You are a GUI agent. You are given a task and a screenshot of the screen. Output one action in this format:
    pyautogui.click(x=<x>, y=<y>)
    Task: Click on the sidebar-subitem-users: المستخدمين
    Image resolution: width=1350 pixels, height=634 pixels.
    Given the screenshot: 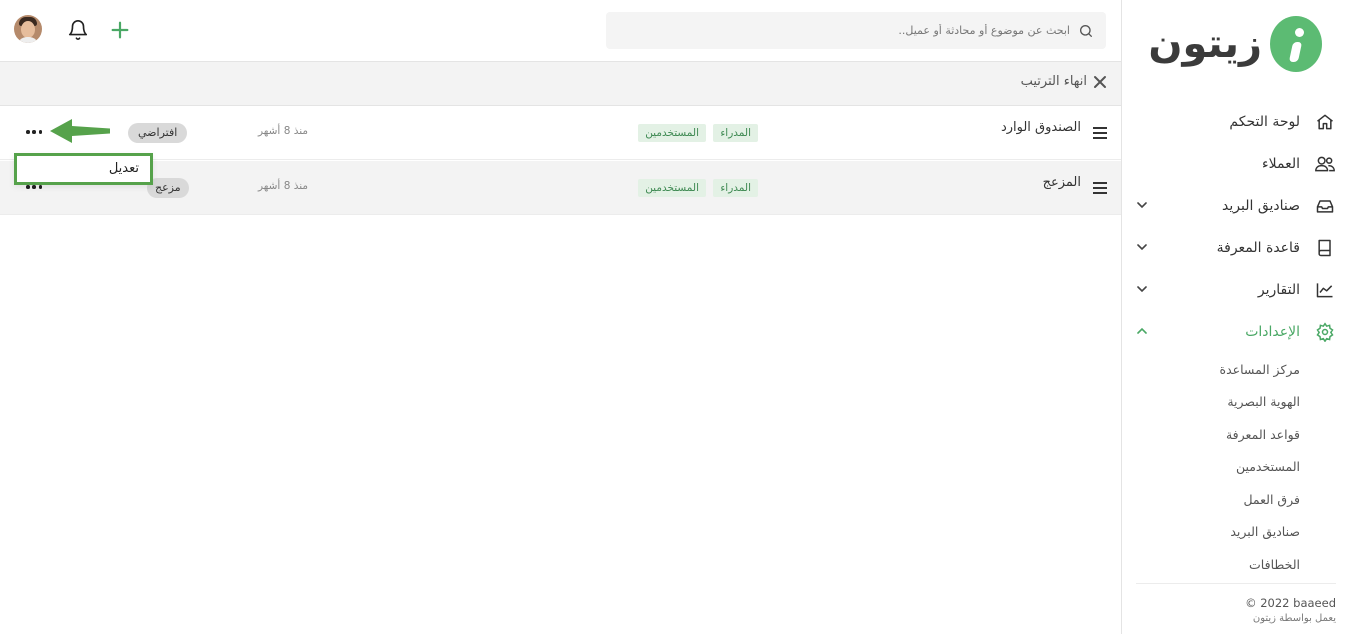 What is the action you would take?
    pyautogui.click(x=1235, y=467)
    